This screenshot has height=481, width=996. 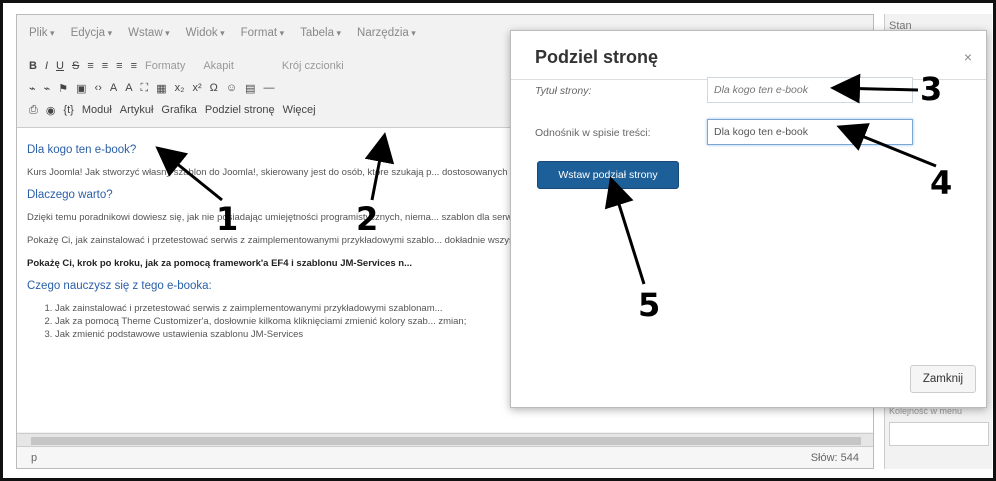 I want to click on callout-5: 5, so click(x=649, y=305).